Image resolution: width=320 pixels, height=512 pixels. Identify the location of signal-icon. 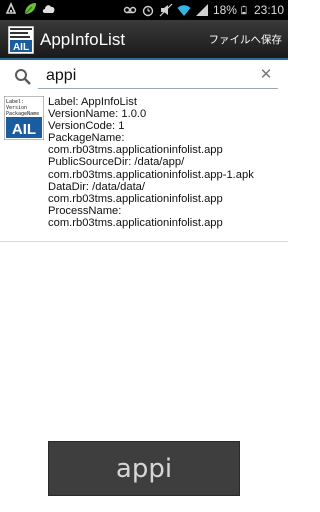
(201, 10).